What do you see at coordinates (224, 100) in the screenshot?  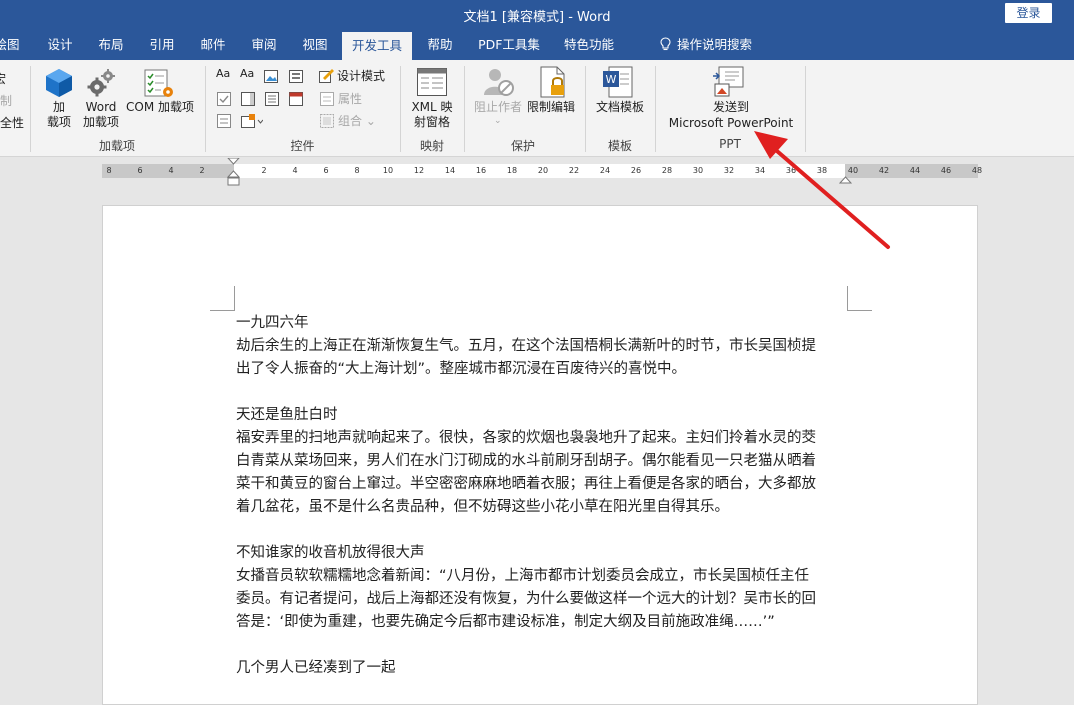 I see `checkbox-control-icon` at bounding box center [224, 100].